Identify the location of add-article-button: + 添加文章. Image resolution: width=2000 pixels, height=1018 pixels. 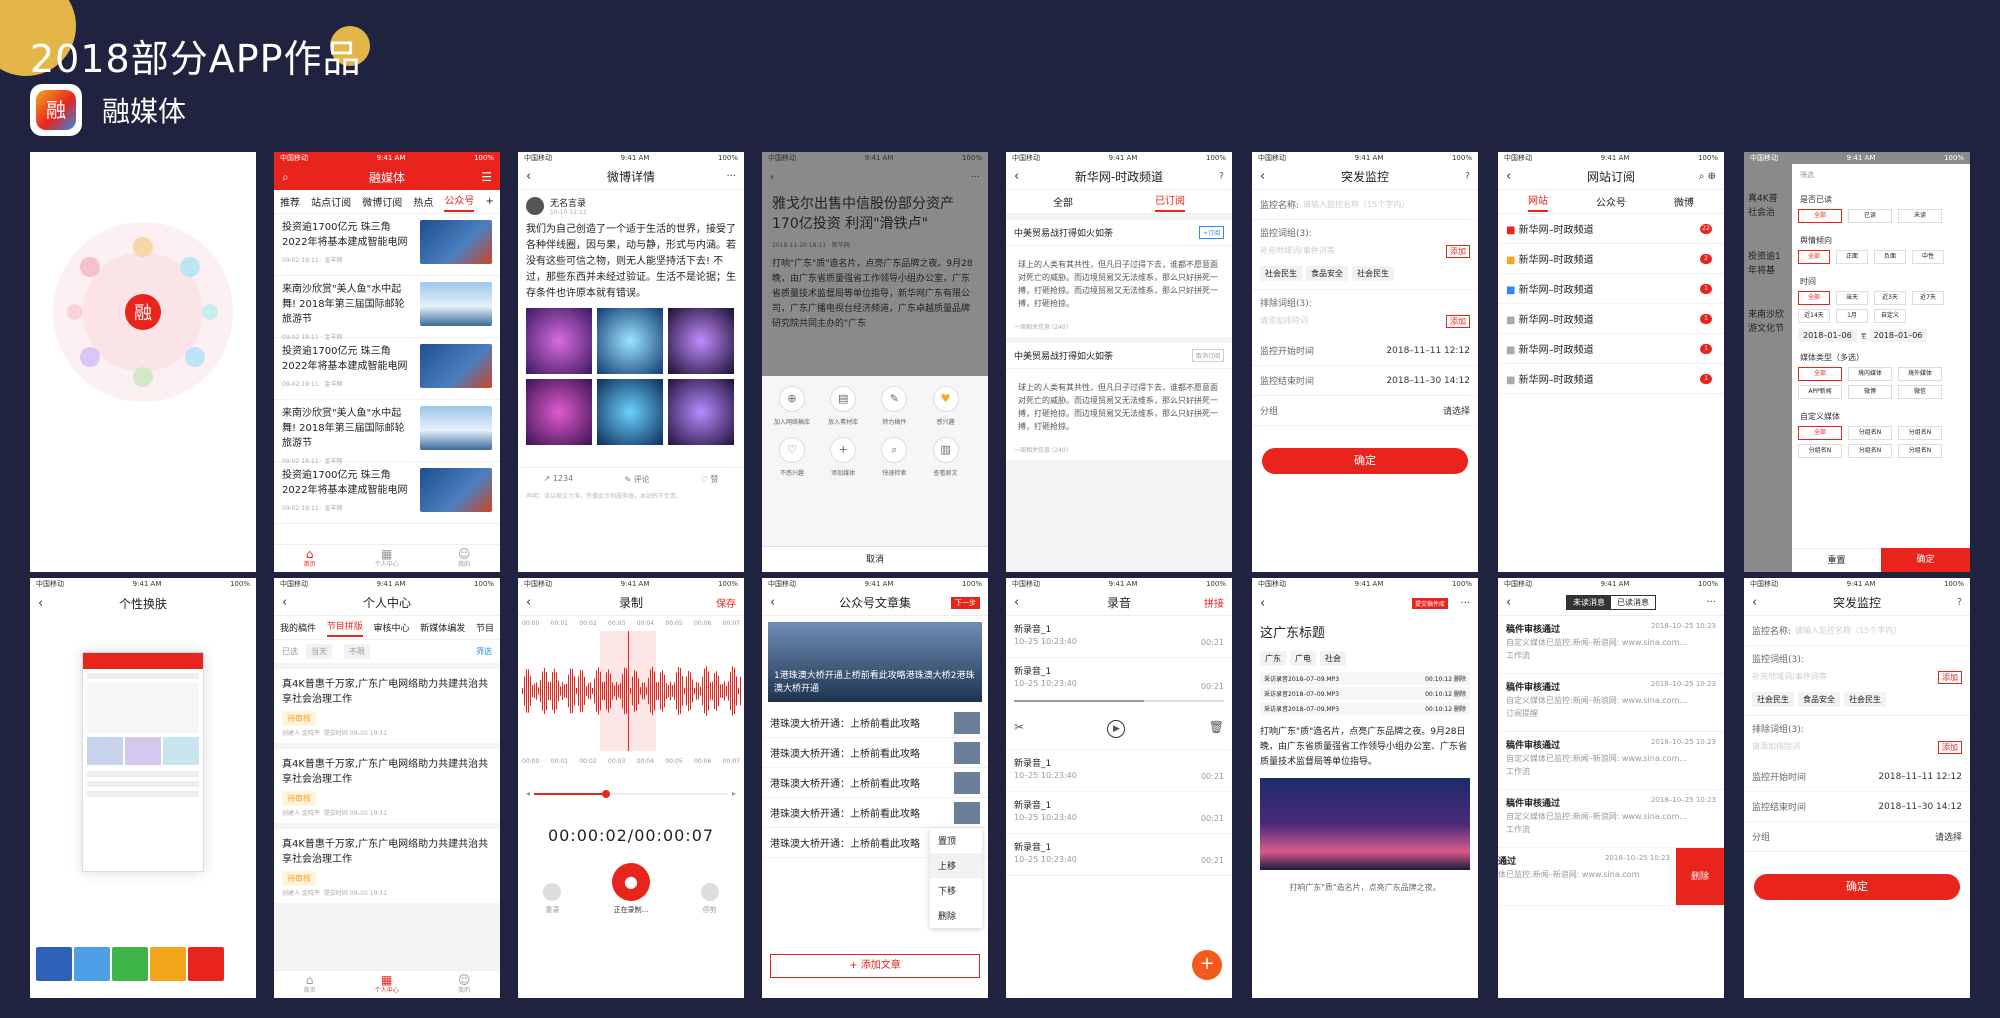
(875, 966).